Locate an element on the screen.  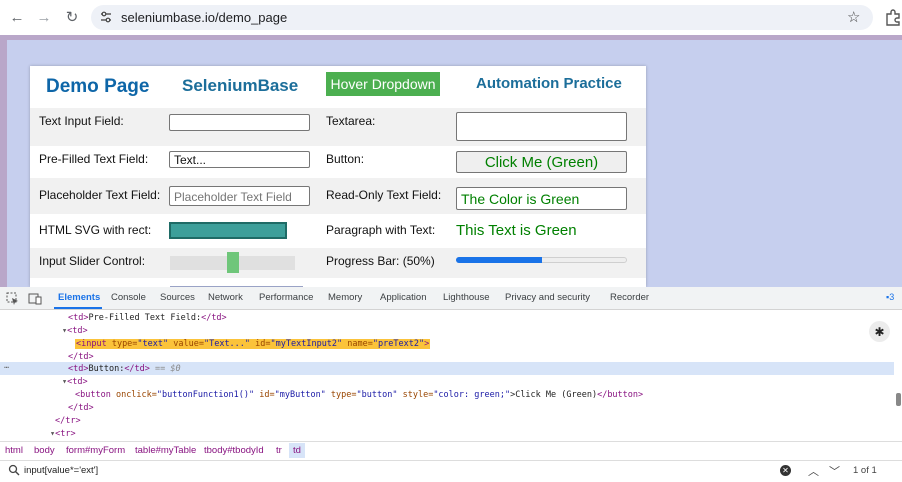
readonly-label: Read-Only Text Field: is located at coordinates (384, 195).